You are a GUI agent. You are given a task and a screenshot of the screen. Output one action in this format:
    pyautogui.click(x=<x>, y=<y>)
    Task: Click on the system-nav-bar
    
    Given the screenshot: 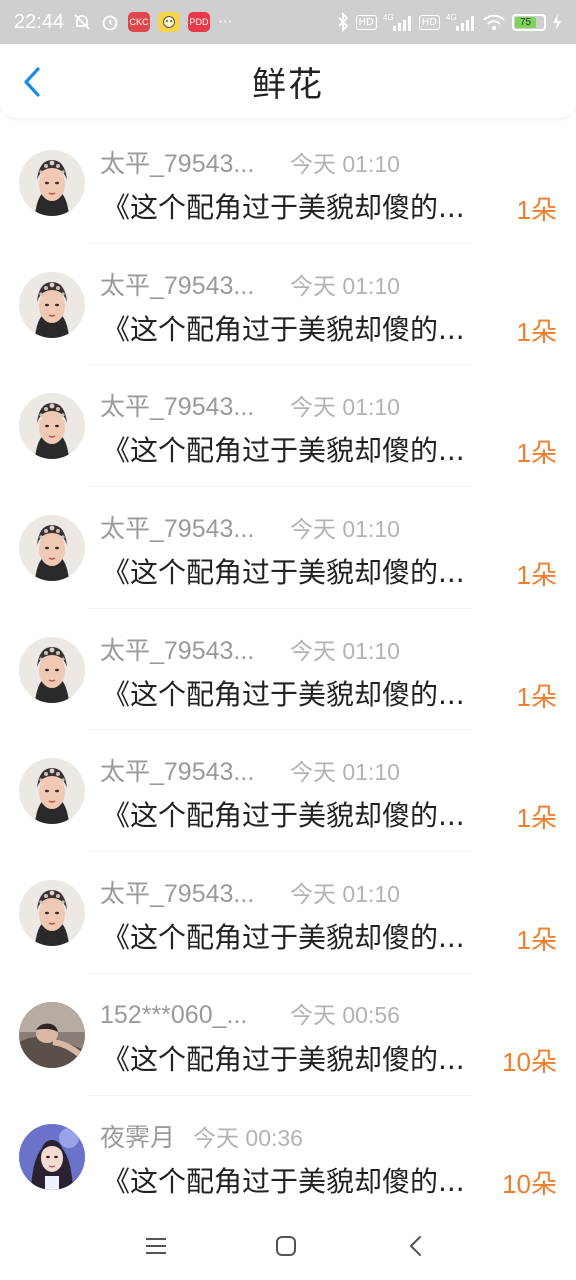 What is the action you would take?
    pyautogui.click(x=288, y=1245)
    